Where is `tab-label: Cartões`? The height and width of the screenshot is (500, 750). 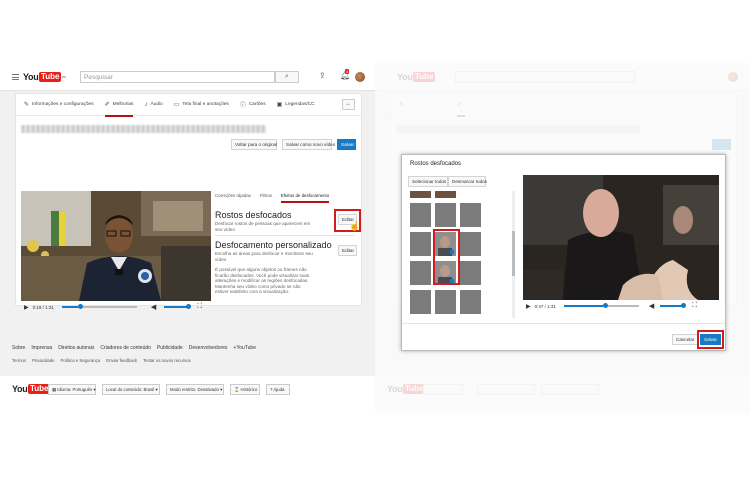
tab-label: Cartões is located at coordinates (257, 104).